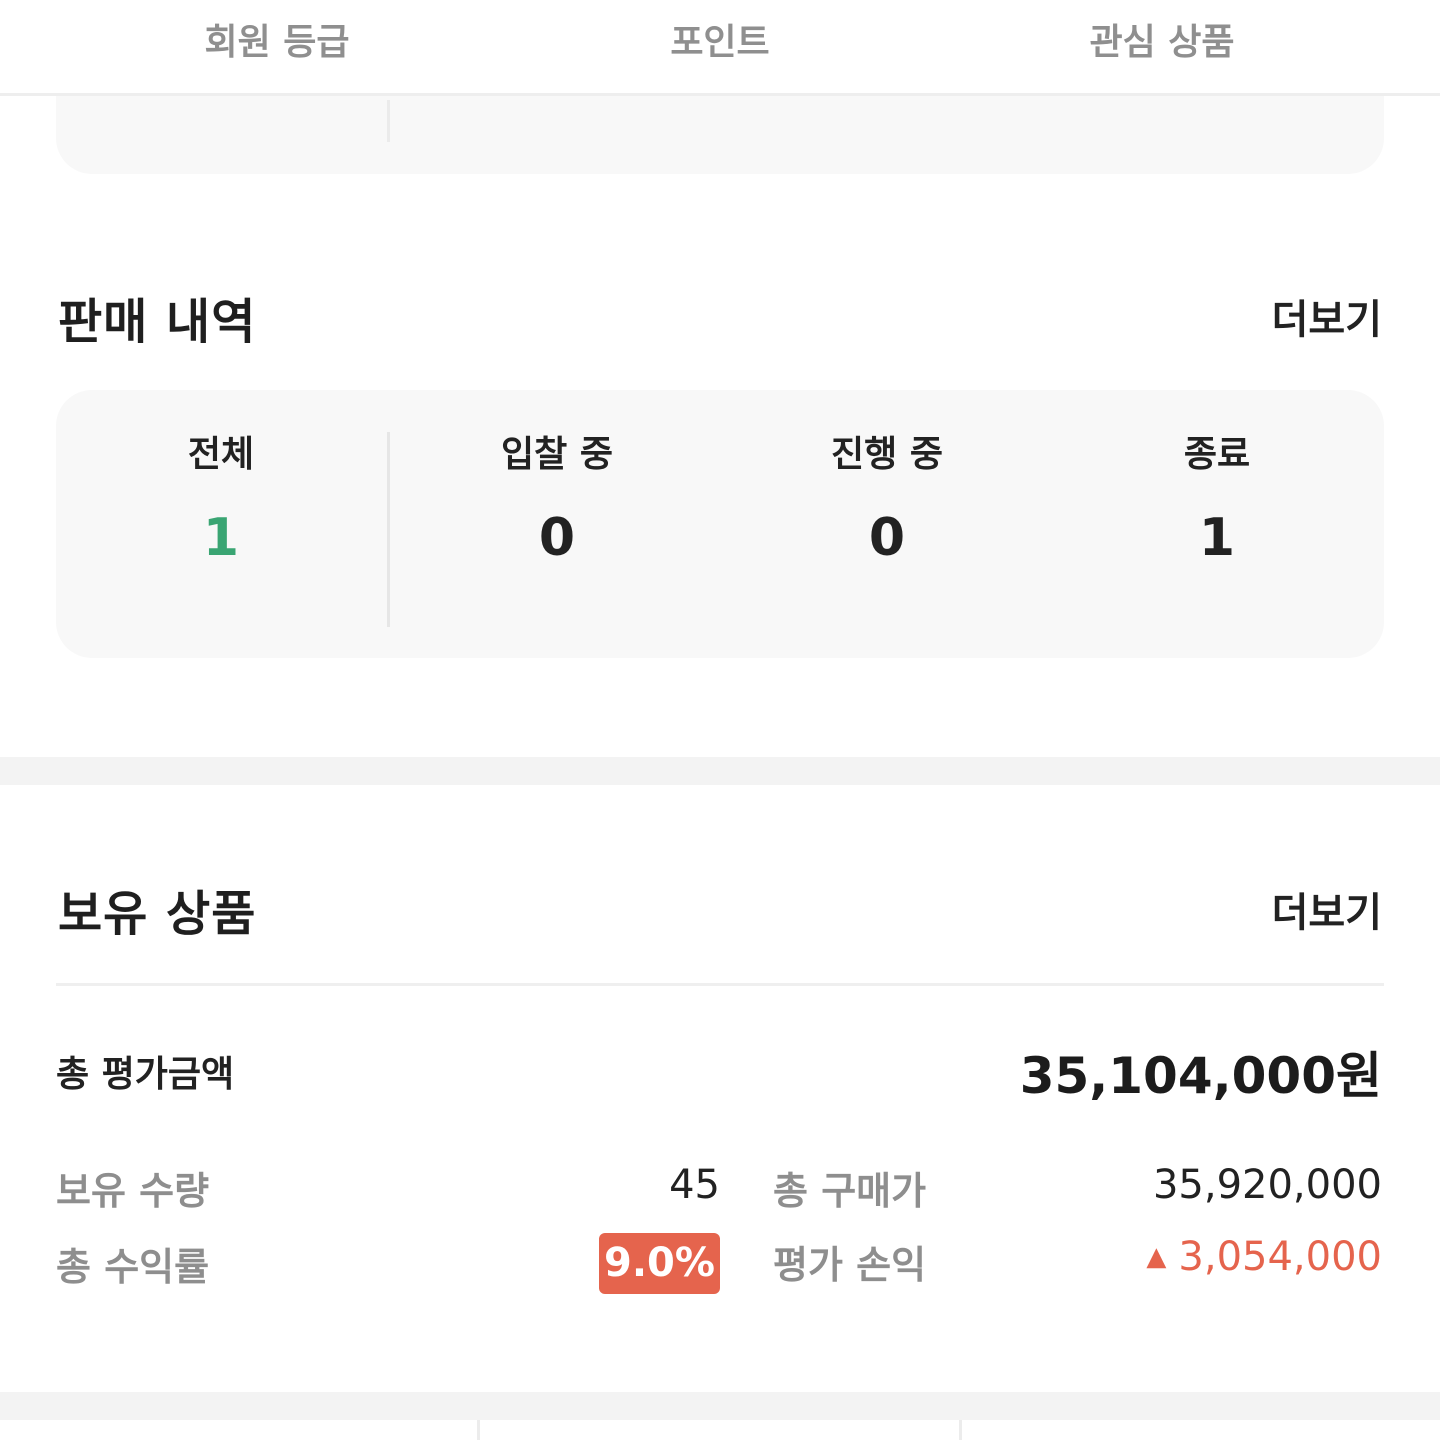  I want to click on section-separator, so click(720, 771).